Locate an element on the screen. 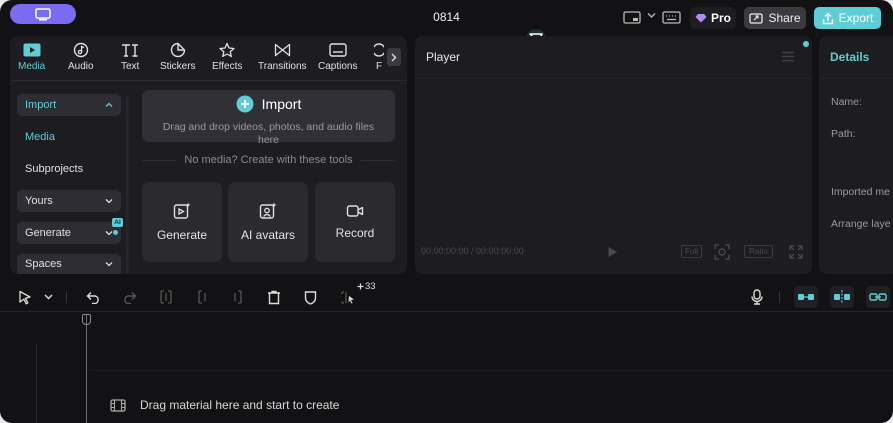 This screenshot has width=893, height=423. tab-transitions: Transitions is located at coordinates (282, 57).